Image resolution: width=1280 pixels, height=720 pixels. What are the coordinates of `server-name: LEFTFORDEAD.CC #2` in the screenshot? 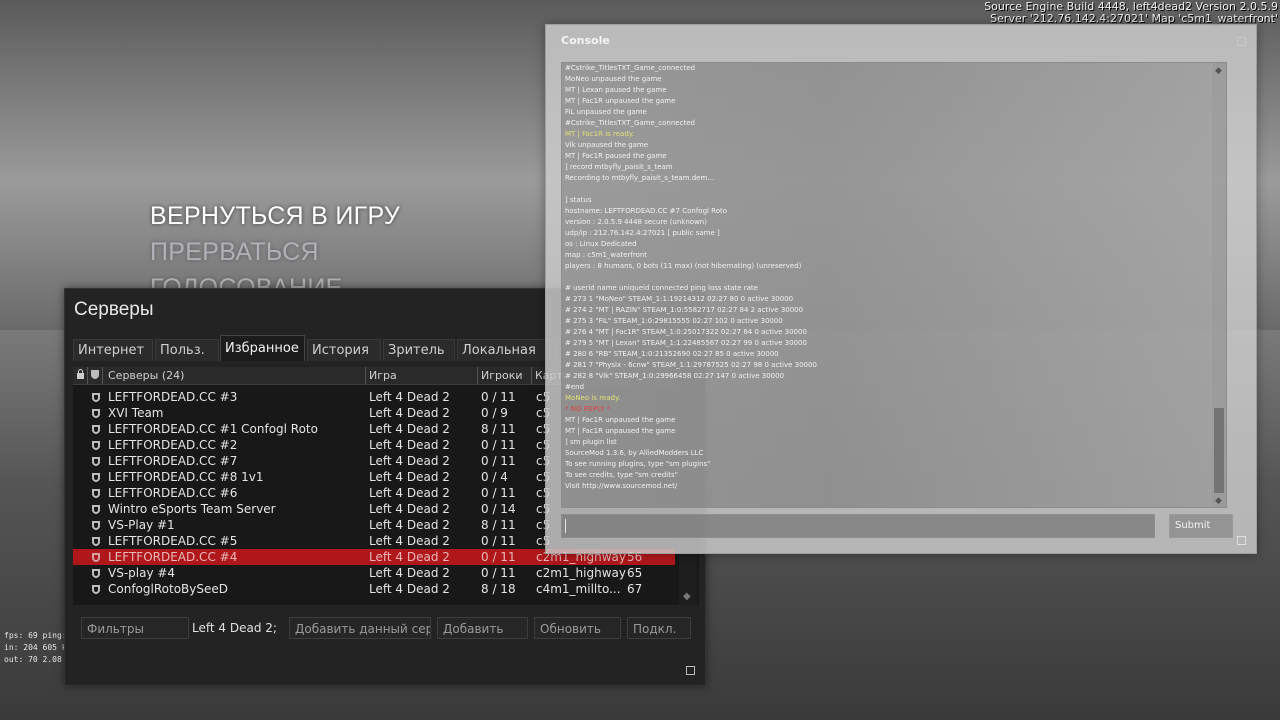 It's located at (173, 445).